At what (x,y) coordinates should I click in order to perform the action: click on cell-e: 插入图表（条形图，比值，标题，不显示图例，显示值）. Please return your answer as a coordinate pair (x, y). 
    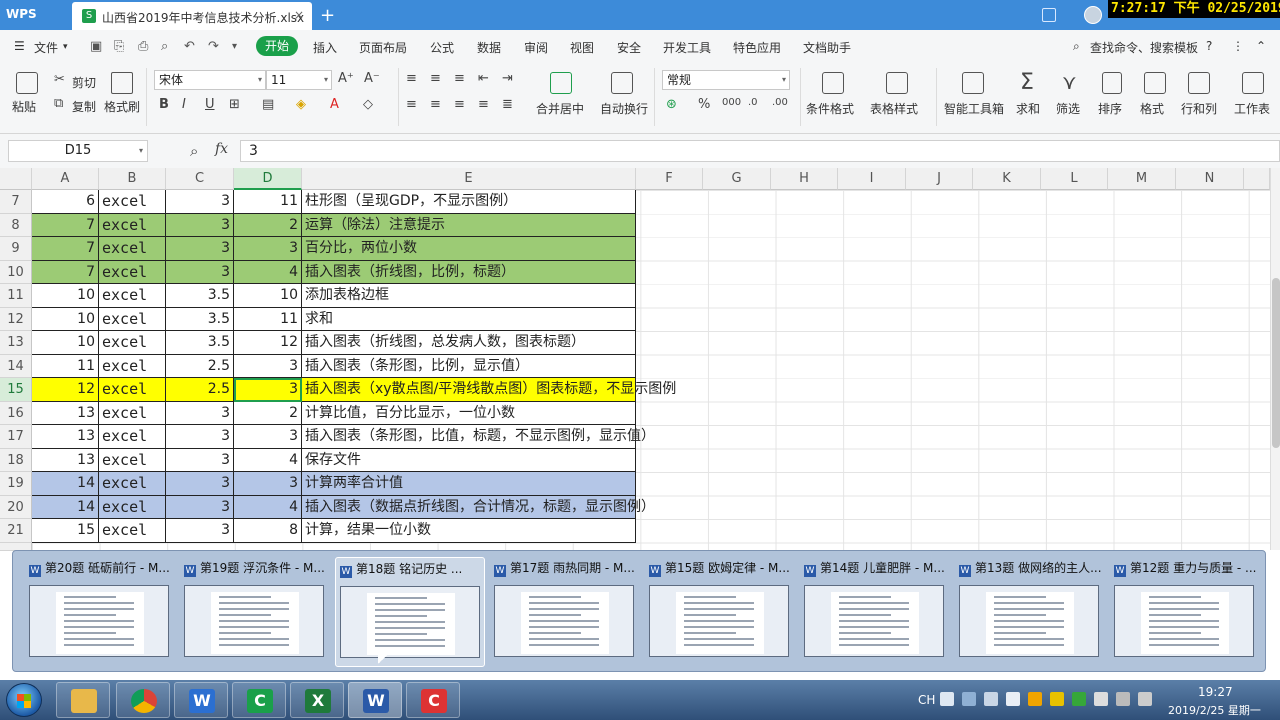
    Looking at the image, I should click on (478, 437).